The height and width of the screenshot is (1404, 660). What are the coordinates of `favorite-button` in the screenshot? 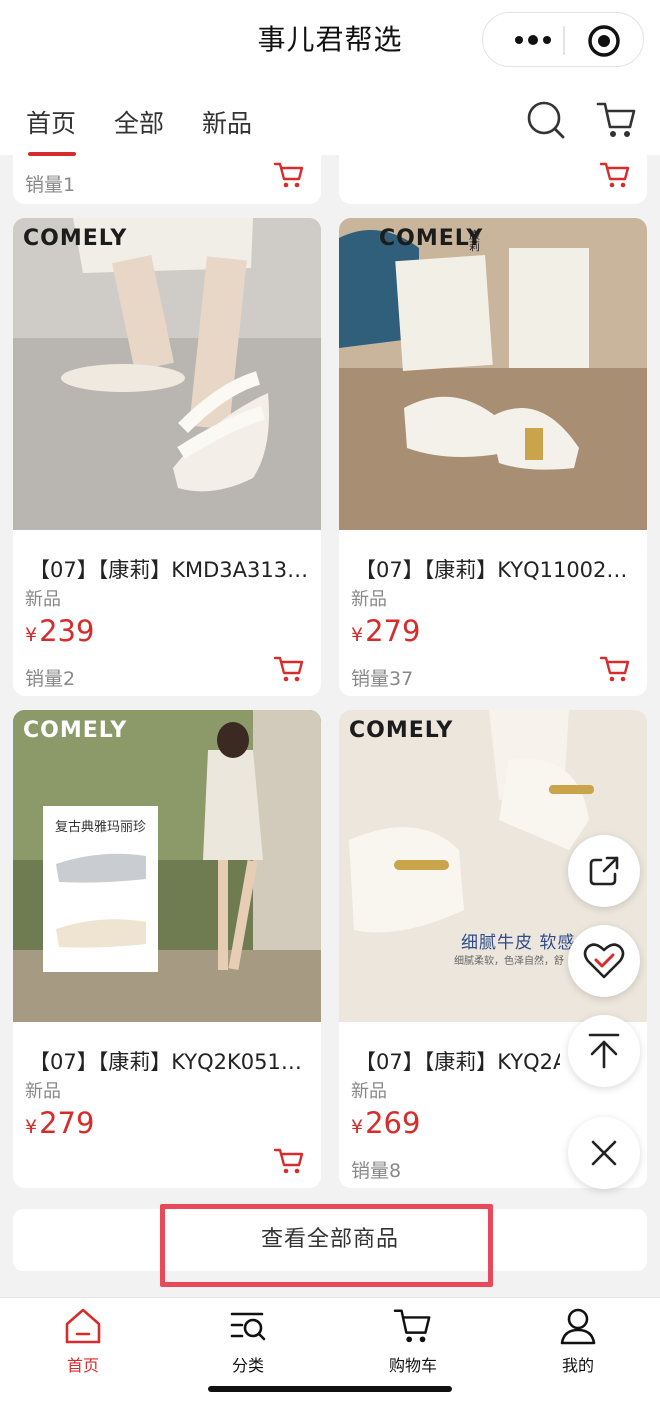 It's located at (604, 961).